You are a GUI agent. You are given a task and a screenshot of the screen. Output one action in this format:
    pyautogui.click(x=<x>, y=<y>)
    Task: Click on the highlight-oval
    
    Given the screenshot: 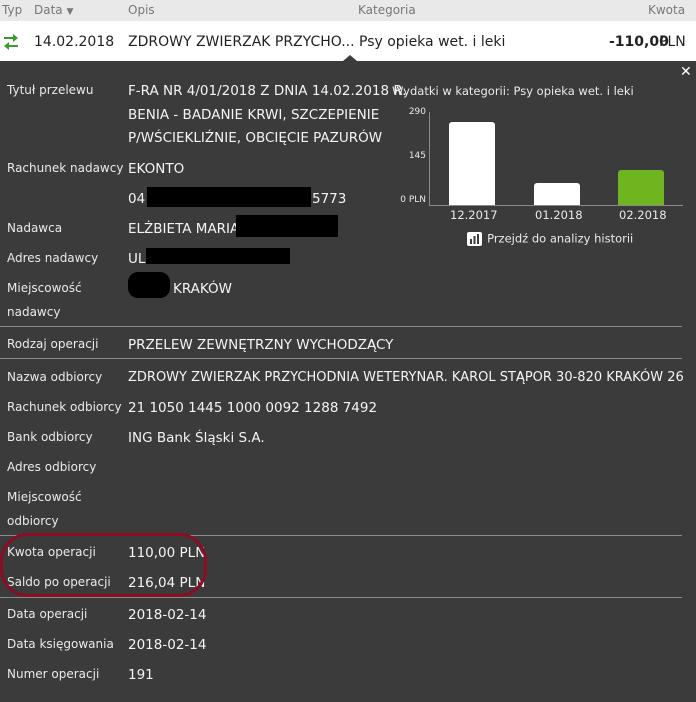 What is the action you would take?
    pyautogui.click(x=103, y=565)
    